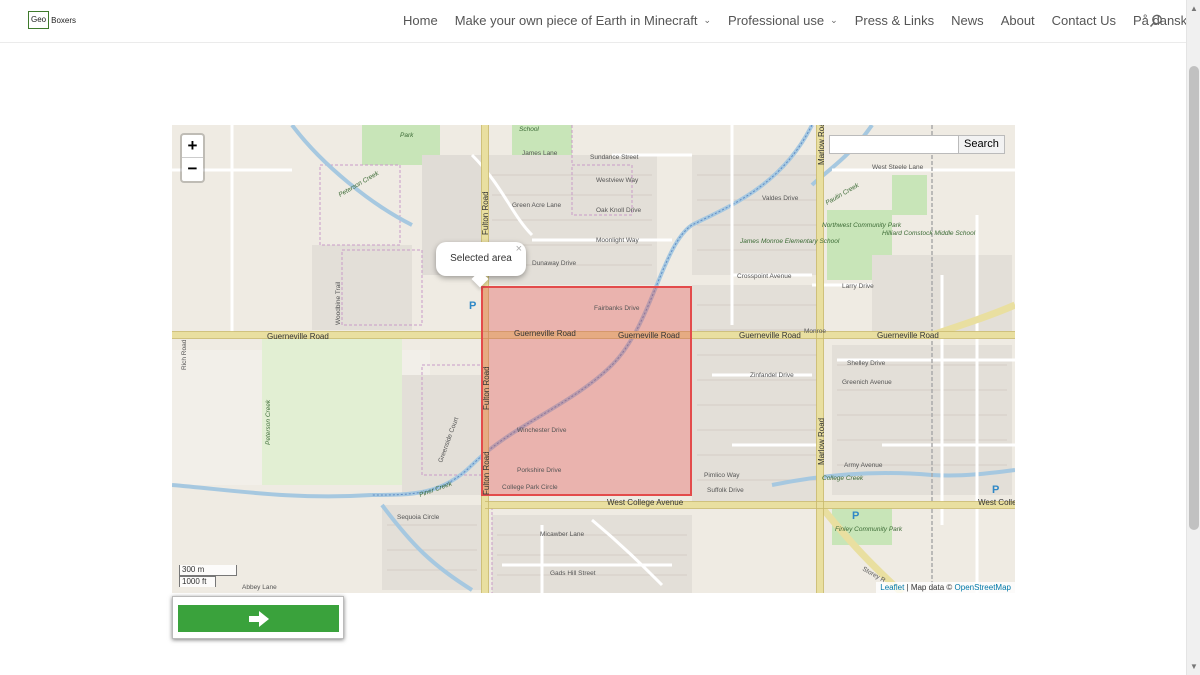  I want to click on place-label: Hilliard Comstock Middle School, so click(929, 233).